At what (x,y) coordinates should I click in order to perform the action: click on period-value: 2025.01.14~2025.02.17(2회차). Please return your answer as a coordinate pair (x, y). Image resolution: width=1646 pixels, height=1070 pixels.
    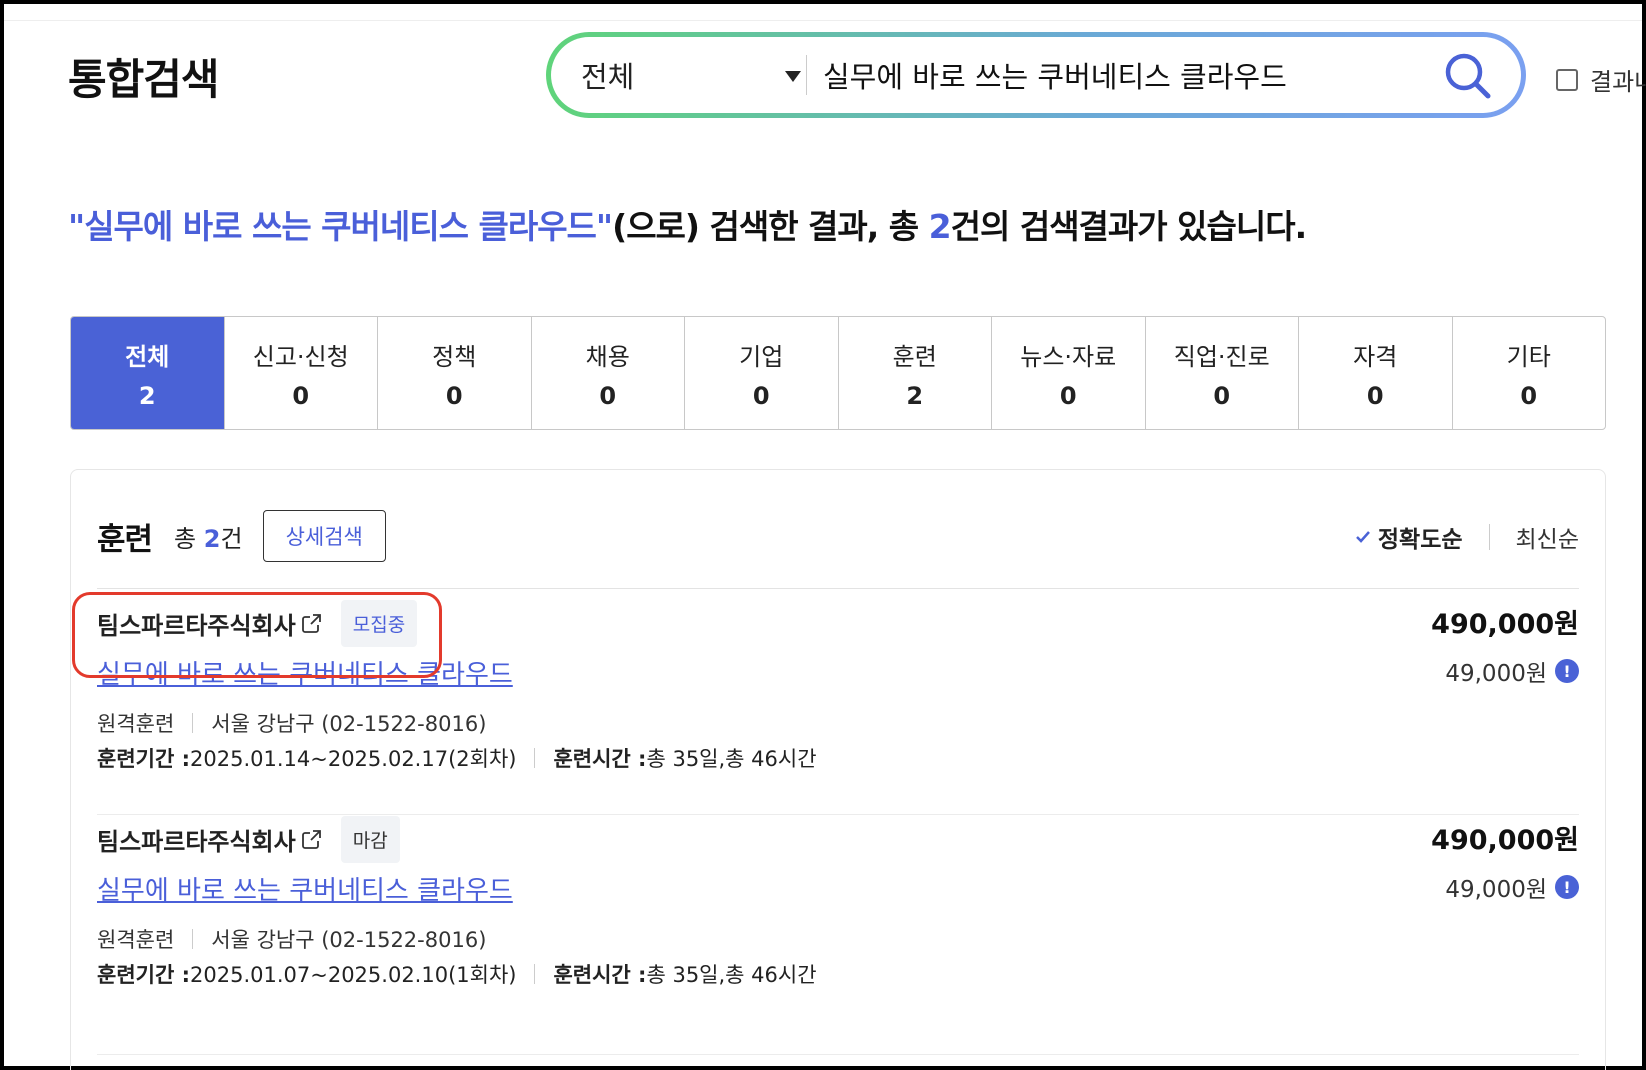
    Looking at the image, I should click on (353, 759).